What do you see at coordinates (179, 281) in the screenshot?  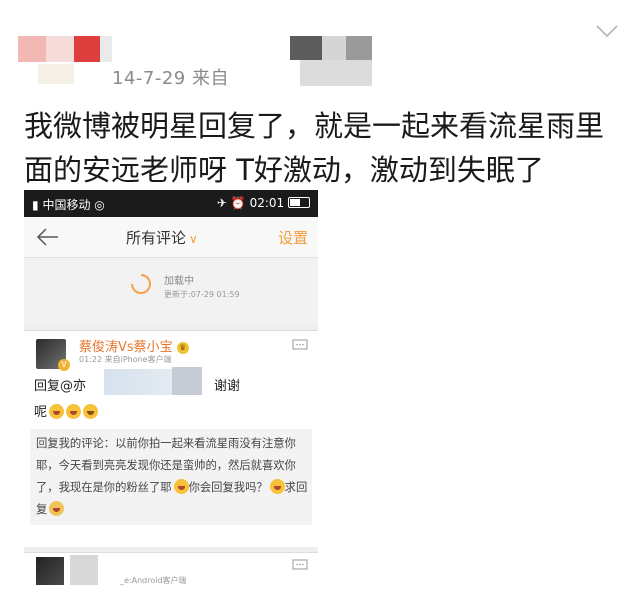 I see `loading-title: 加载中` at bounding box center [179, 281].